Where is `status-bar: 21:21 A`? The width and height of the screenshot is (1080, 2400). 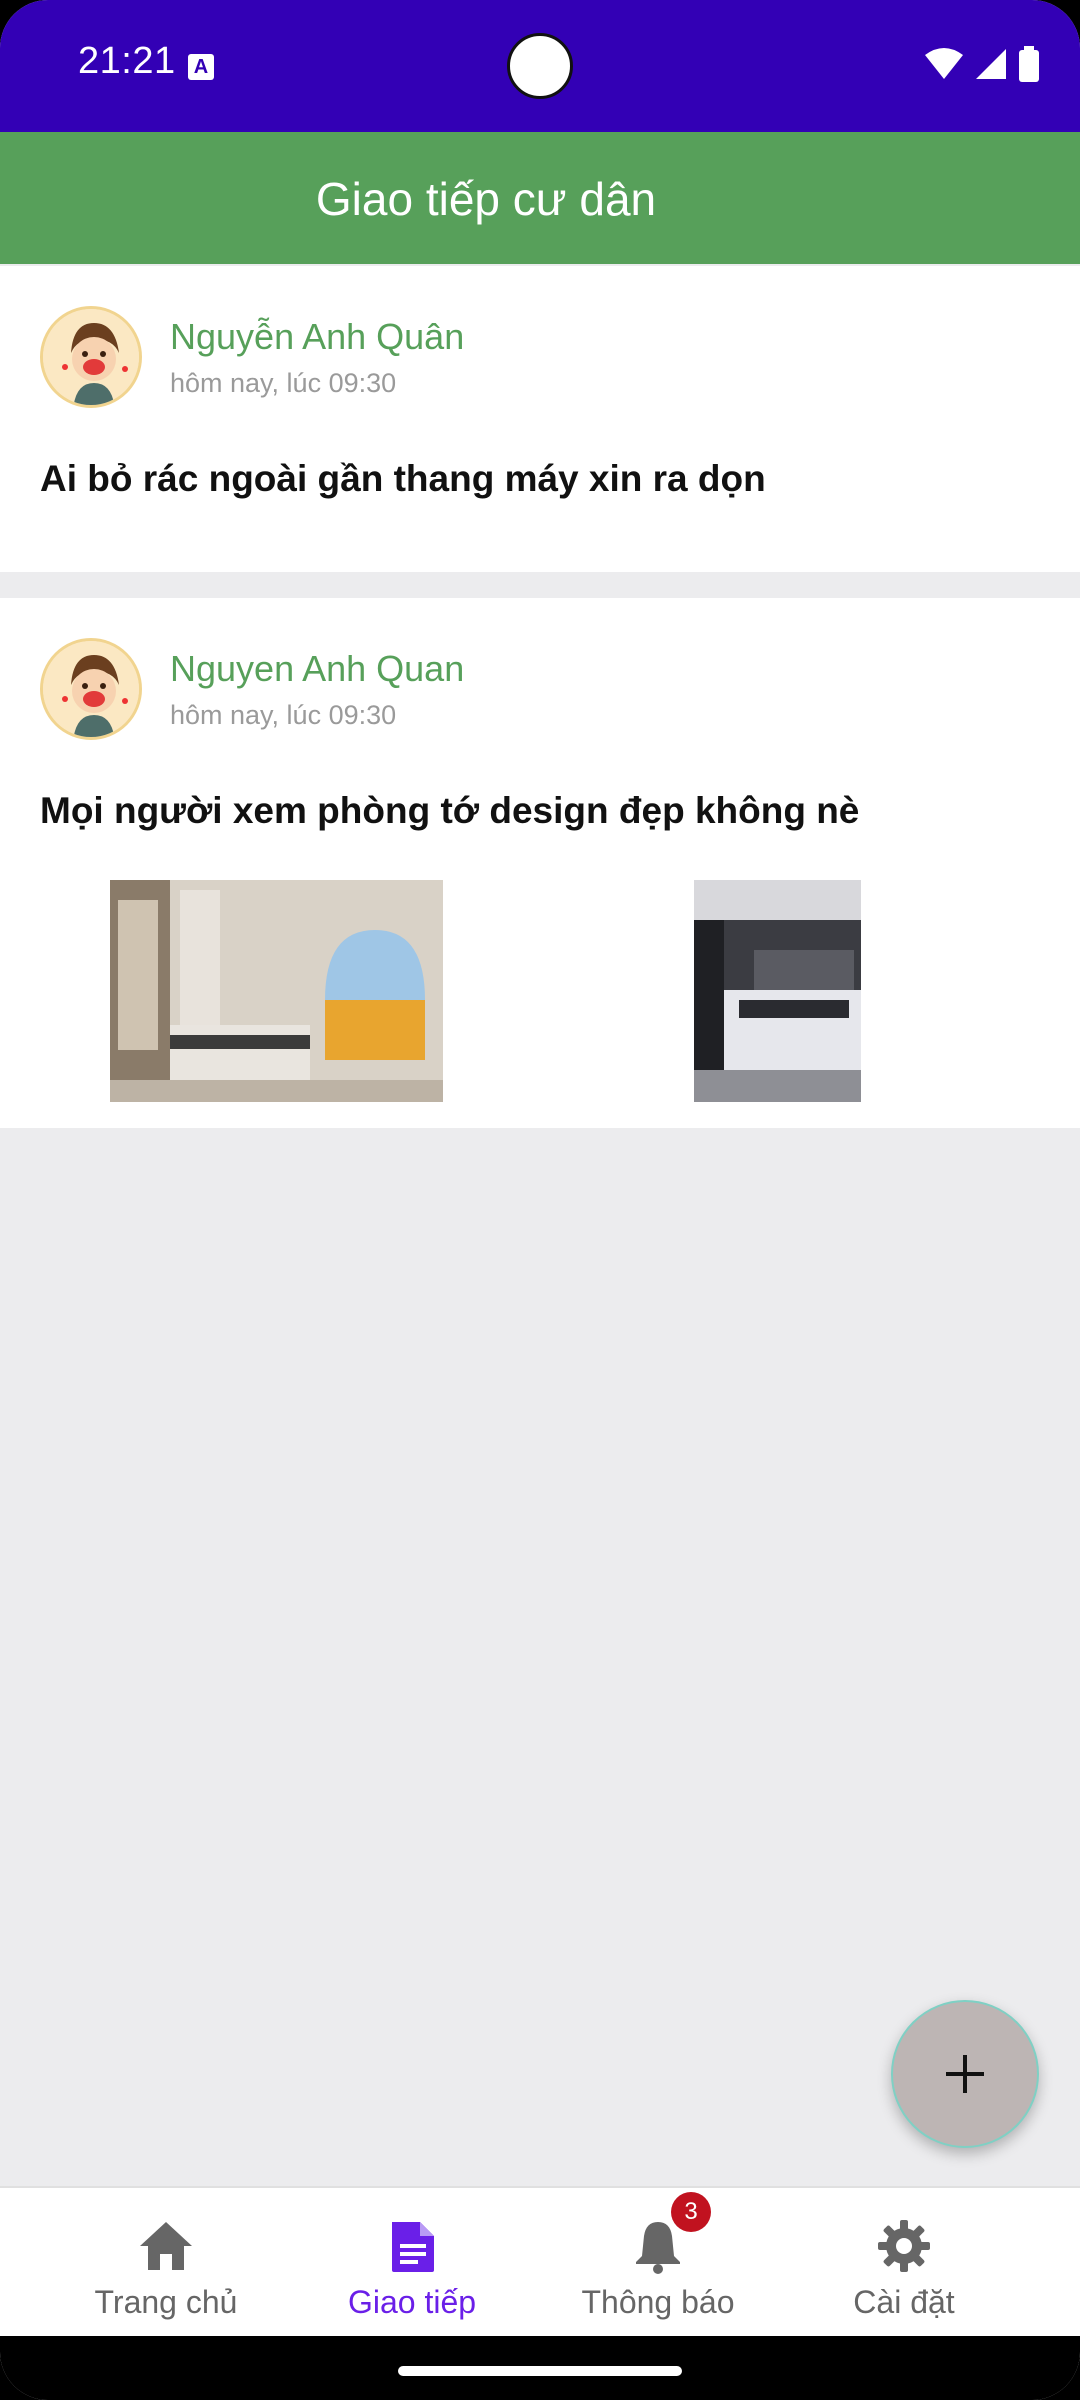
status-bar: 21:21 A is located at coordinates (540, 66).